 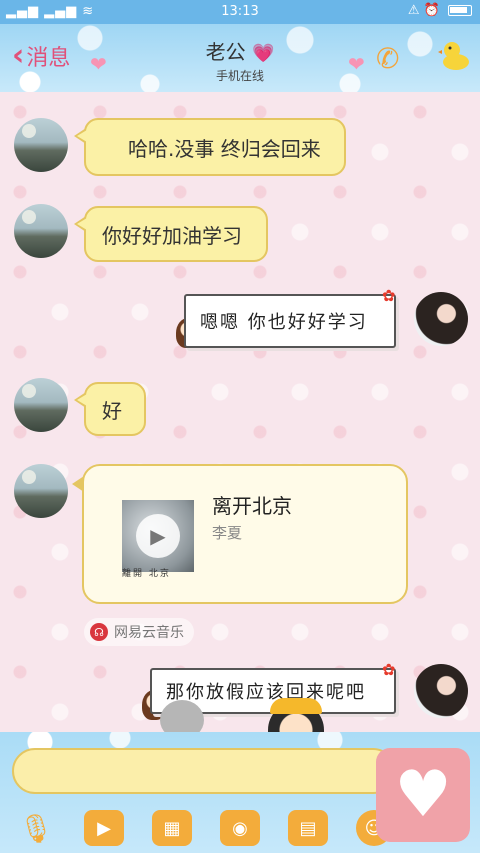 What do you see at coordinates (204, 771) in the screenshot?
I see `message-input` at bounding box center [204, 771].